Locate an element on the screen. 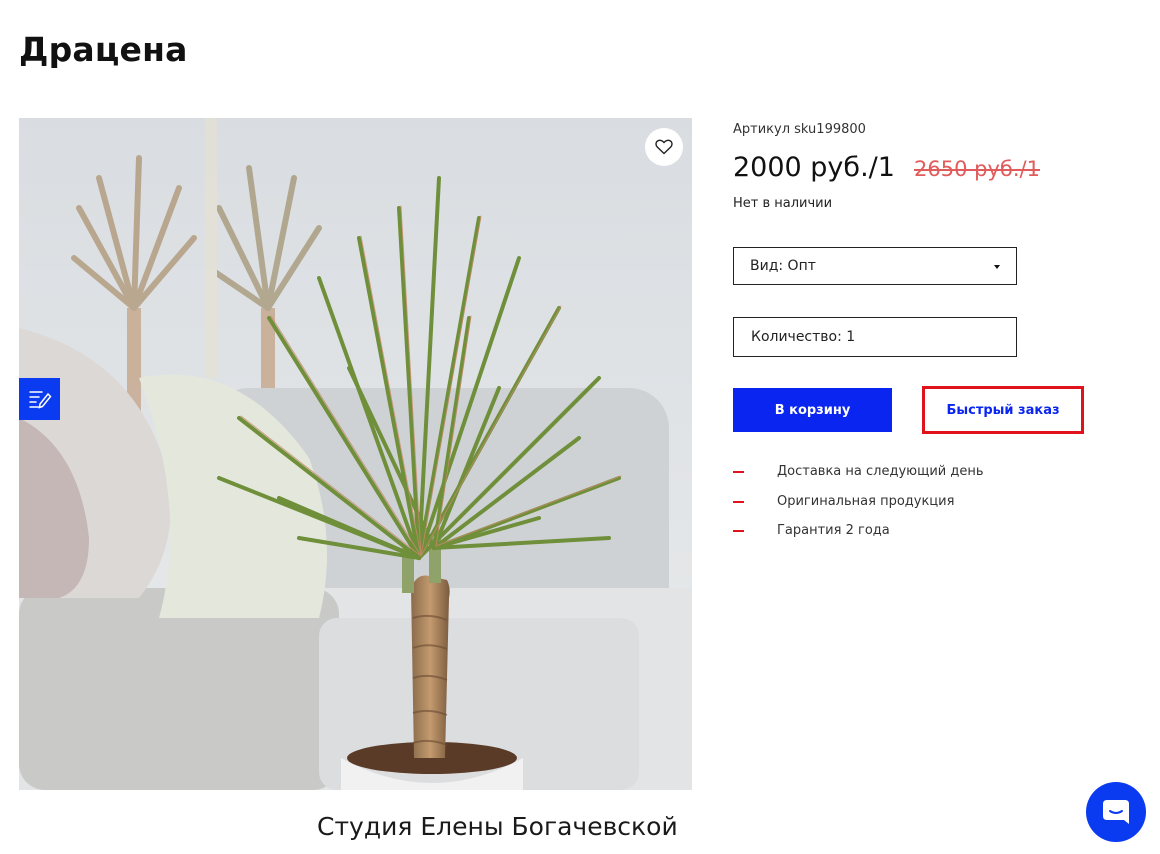 The height and width of the screenshot is (854, 1160). chat-icon is located at coordinates (1116, 812).